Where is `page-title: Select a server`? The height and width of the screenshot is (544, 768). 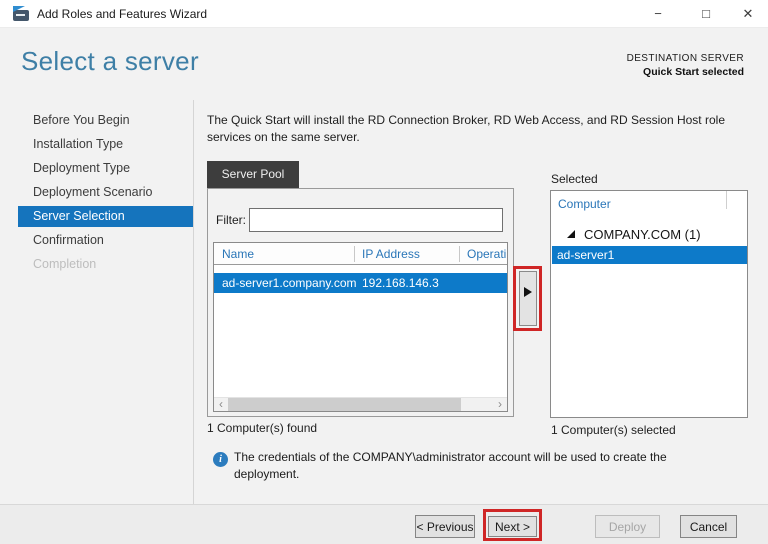 page-title: Select a server is located at coordinates (110, 61).